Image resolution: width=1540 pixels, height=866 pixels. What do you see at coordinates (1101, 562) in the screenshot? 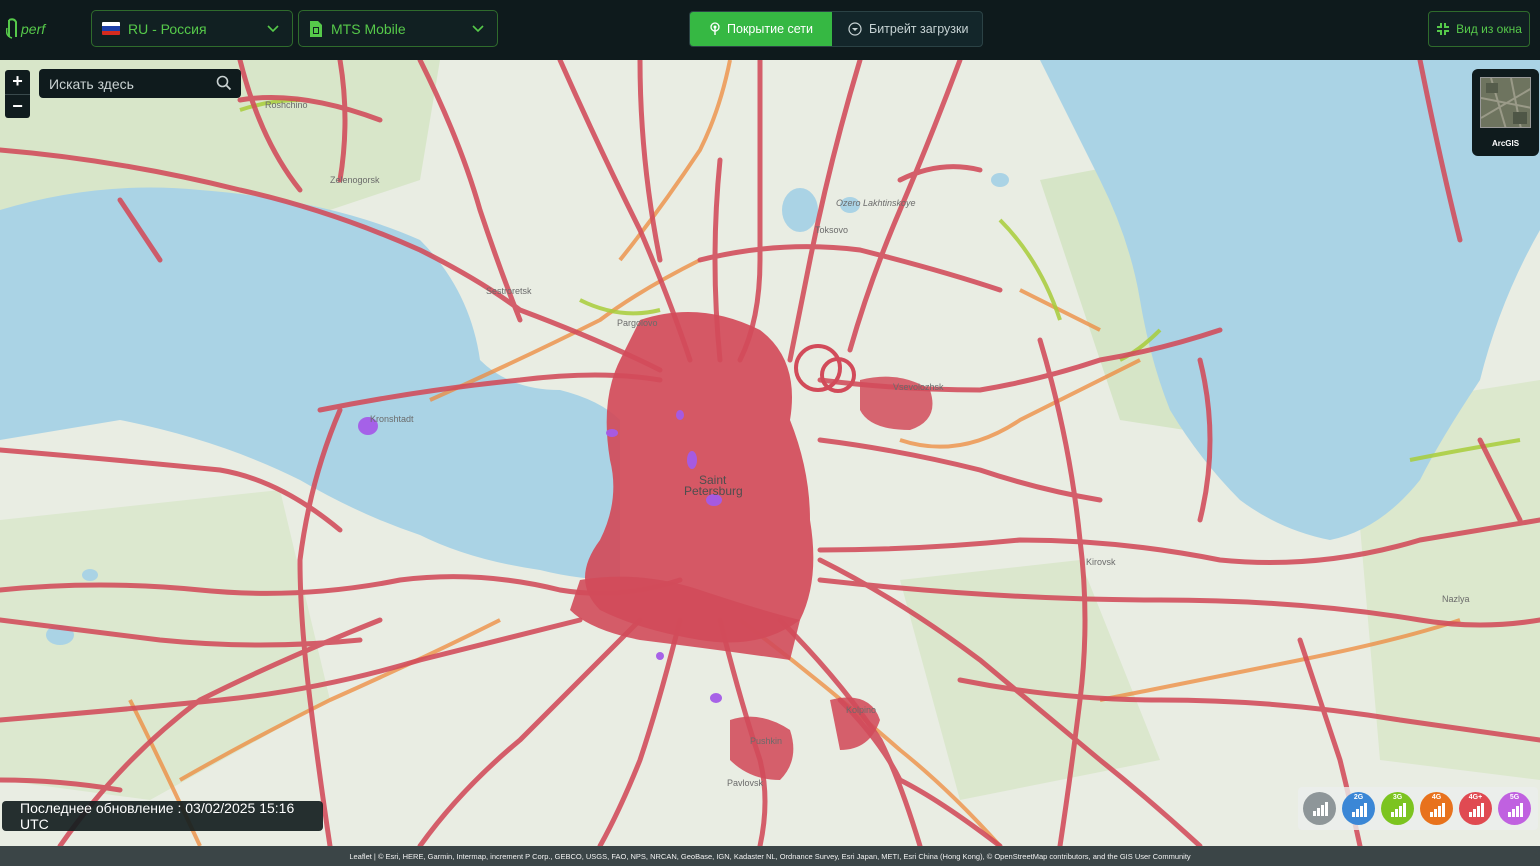
I see `place-label: Kirovsk` at bounding box center [1101, 562].